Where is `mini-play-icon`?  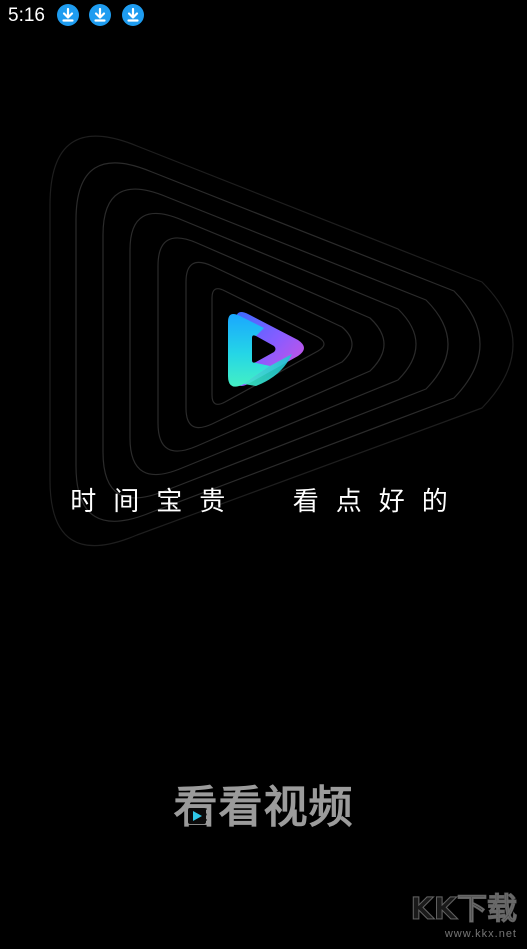 mini-play-icon is located at coordinates (196, 816).